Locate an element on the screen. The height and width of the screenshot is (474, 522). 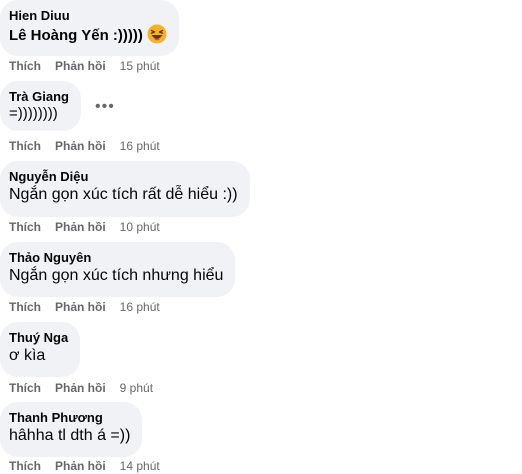
comment-timestamp: 10 phút is located at coordinates (140, 227).